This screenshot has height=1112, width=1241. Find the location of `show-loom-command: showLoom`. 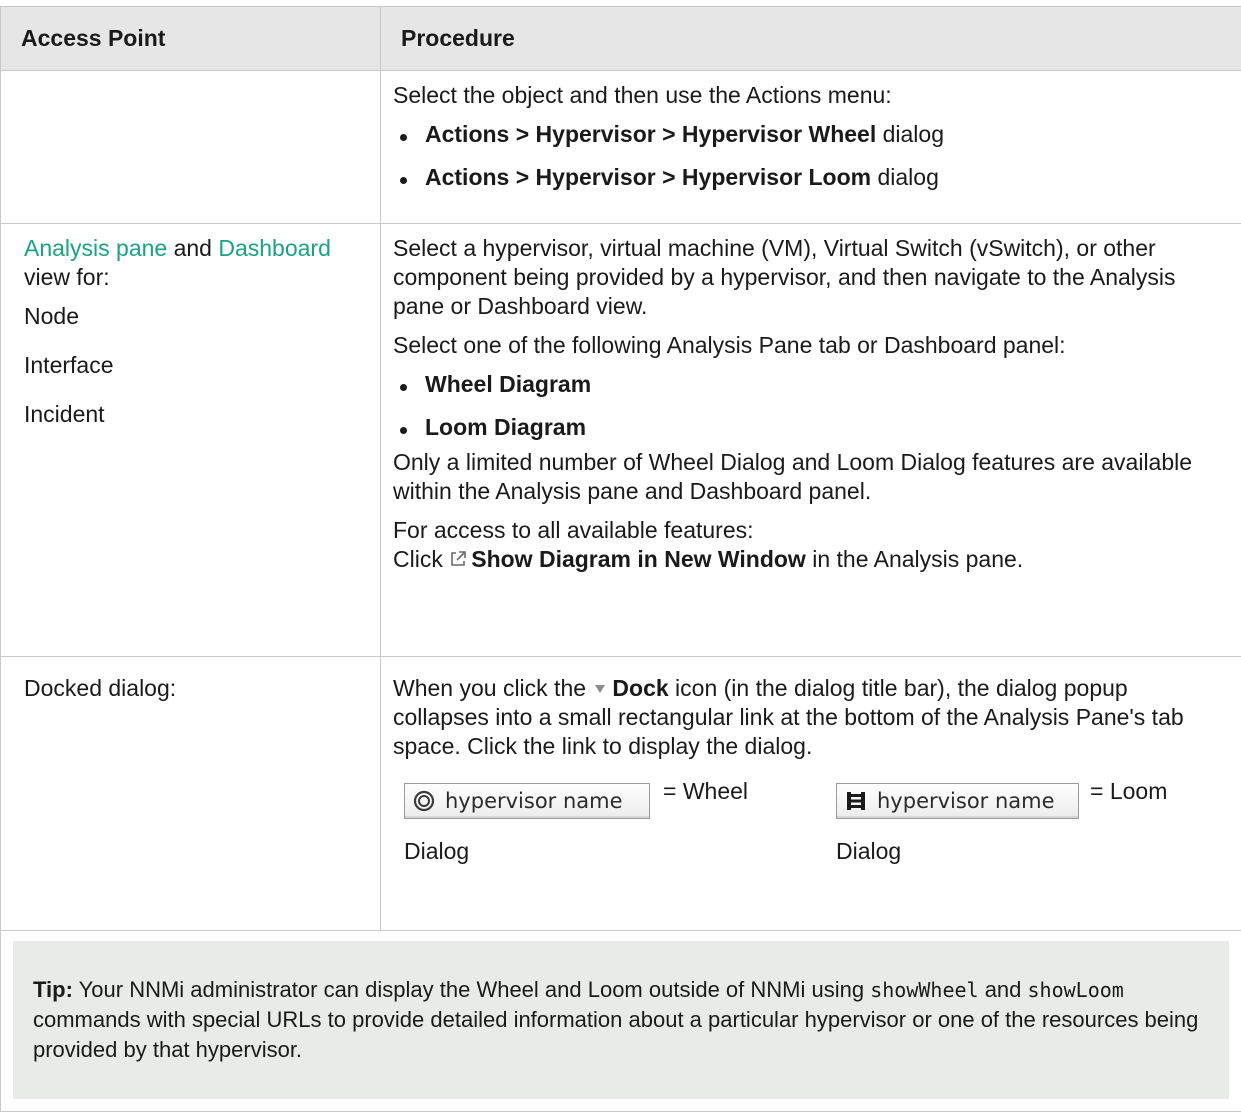

show-loom-command: showLoom is located at coordinates (1076, 990).